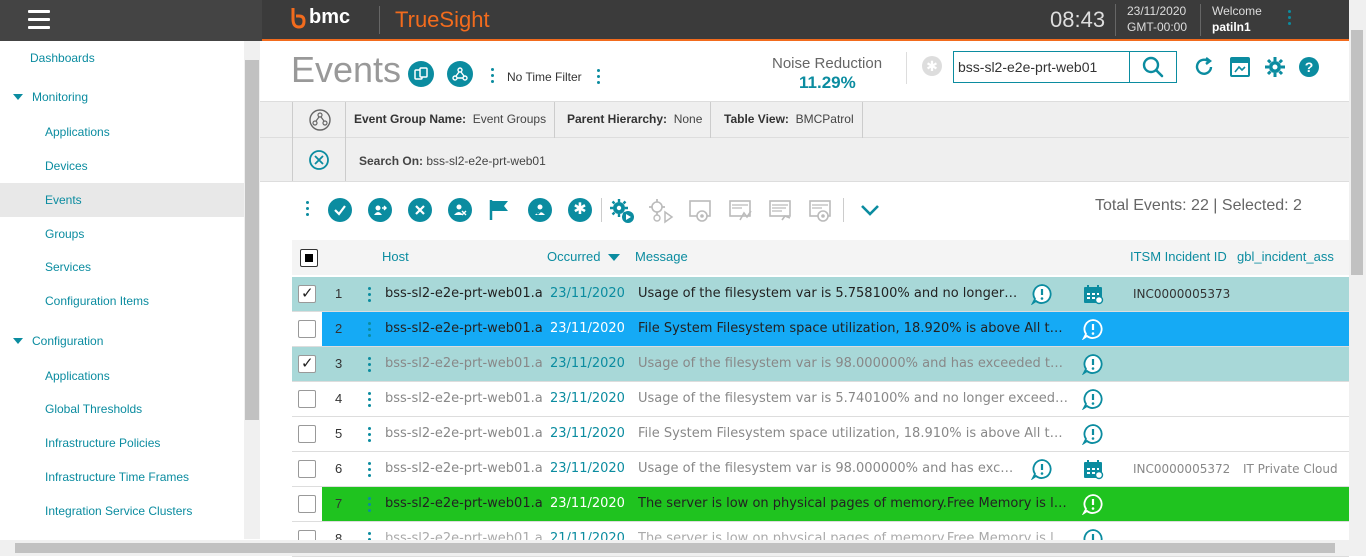 The height and width of the screenshot is (557, 1366). I want to click on monitor-view-button, so click(700, 210).